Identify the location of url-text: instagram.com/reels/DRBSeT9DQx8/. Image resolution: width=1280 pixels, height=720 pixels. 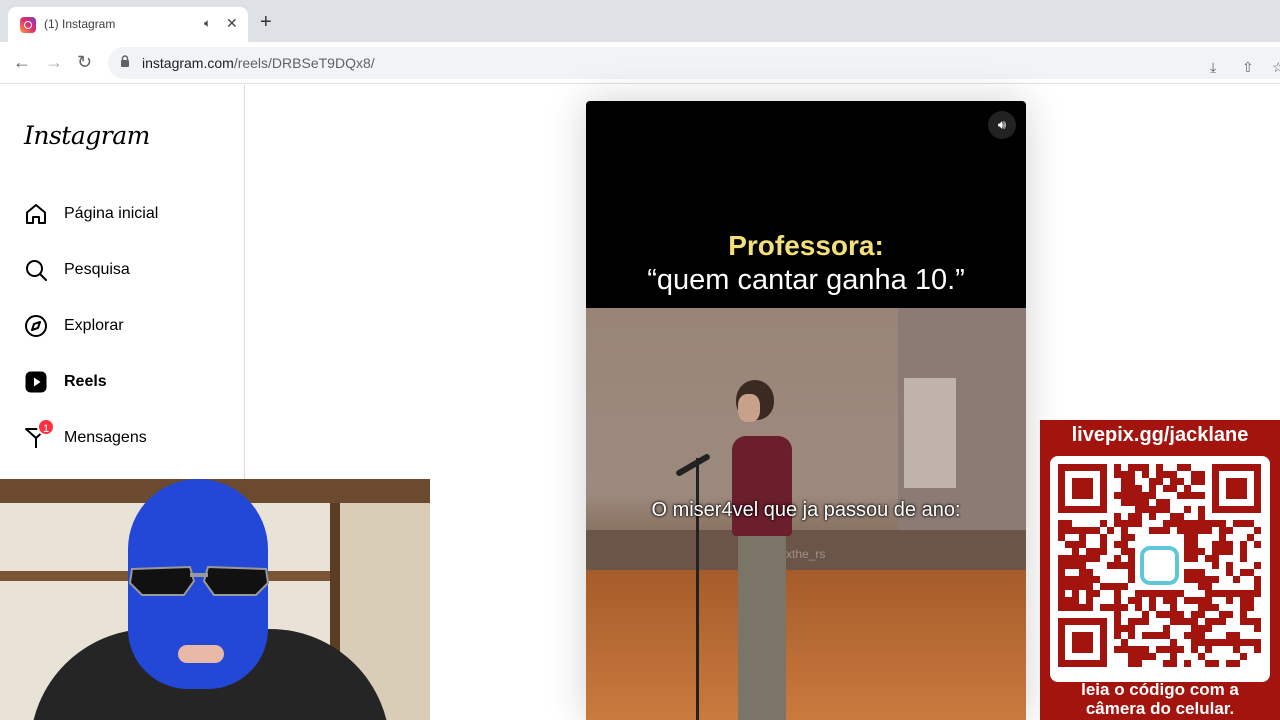
(258, 63).